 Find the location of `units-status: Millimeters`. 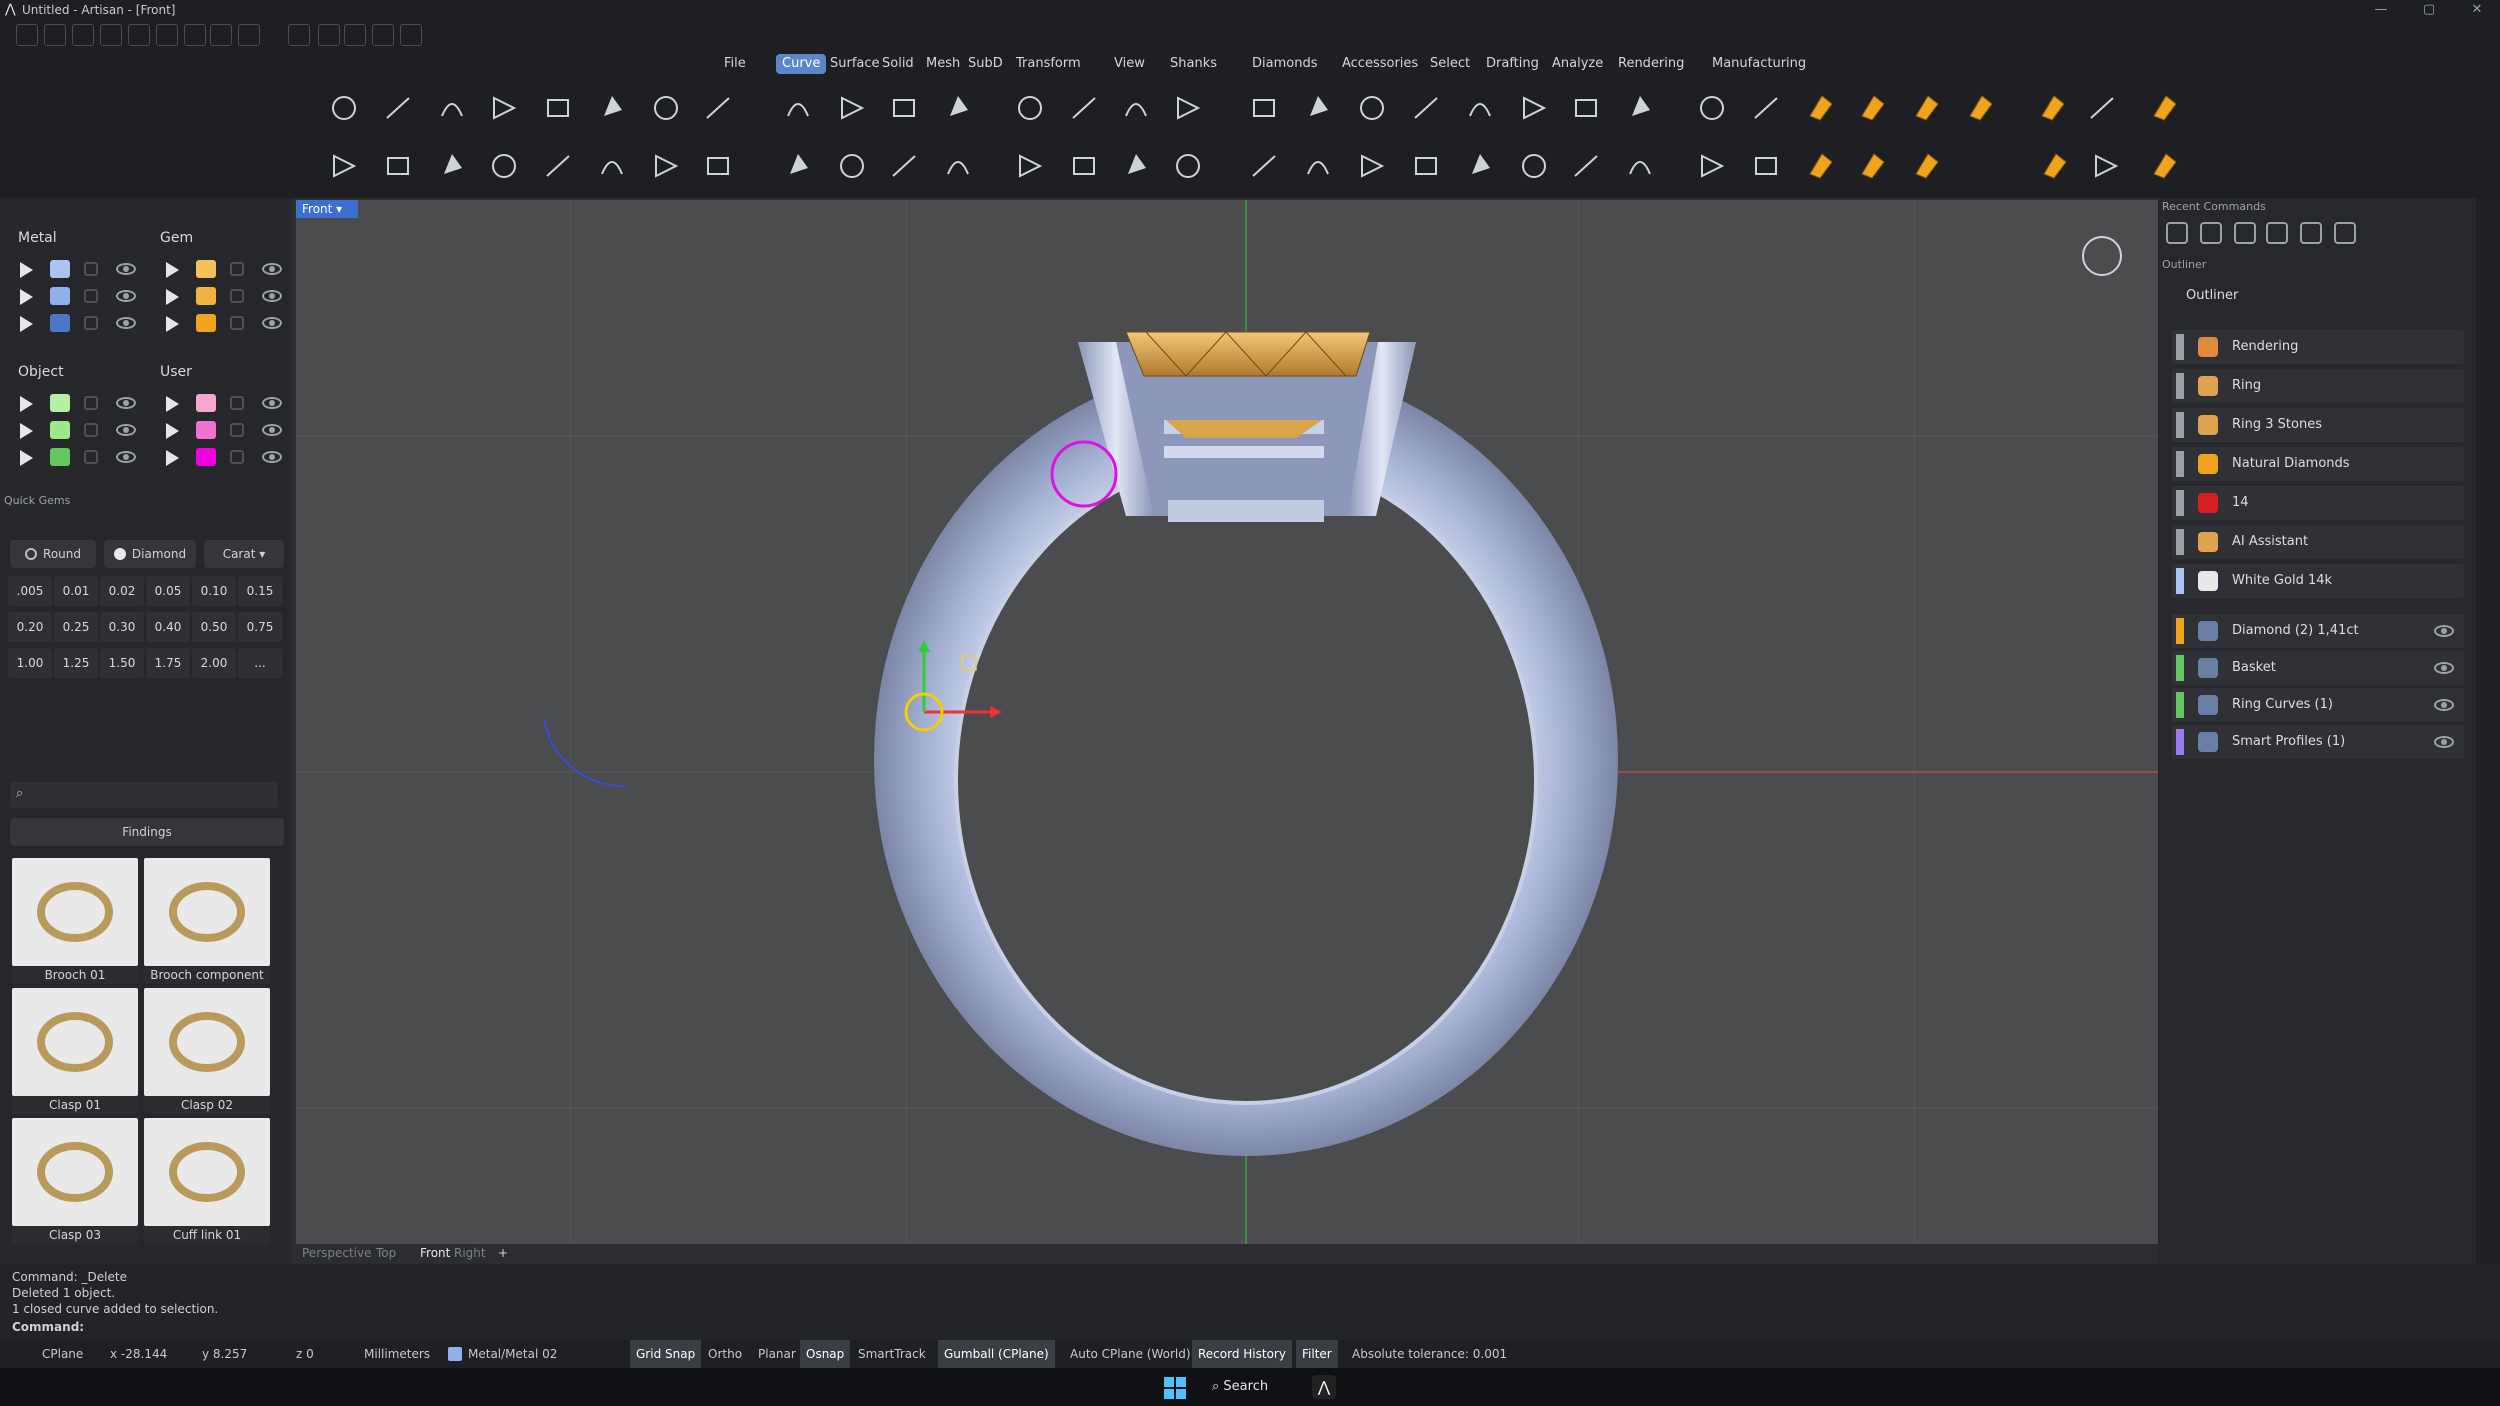

units-status: Millimeters is located at coordinates (397, 1354).